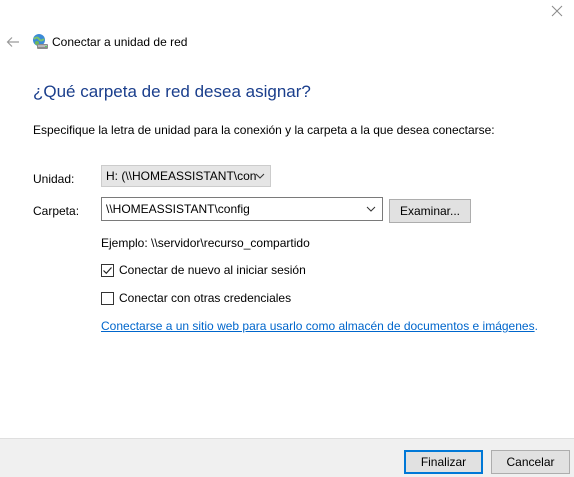  I want to click on other-credentials-checkbox-label: Conectar con otras credenciales, so click(205, 298).